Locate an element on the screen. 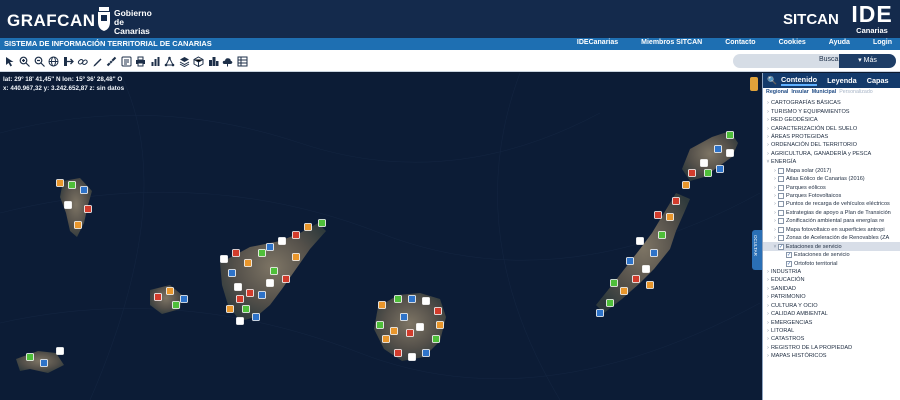 This screenshot has width=900, height=400. nav-link-miembros: Miembros SITCAN is located at coordinates (671, 42).